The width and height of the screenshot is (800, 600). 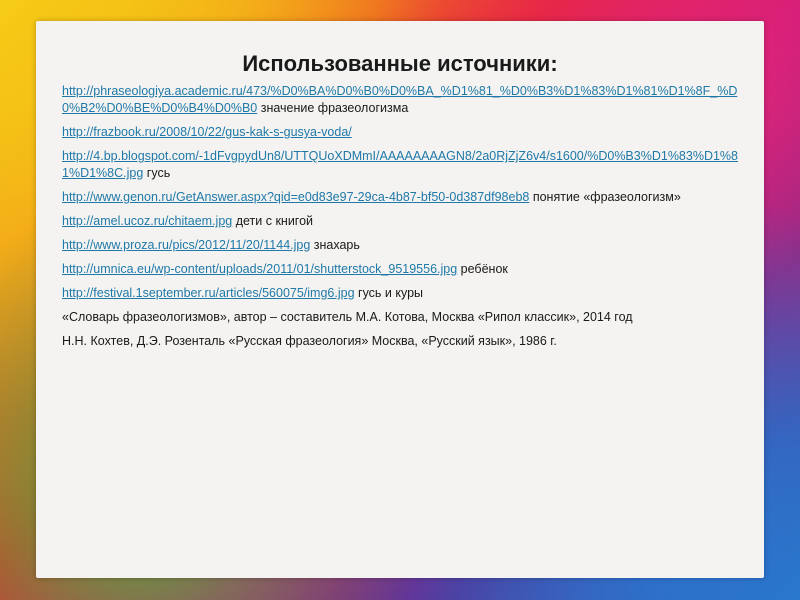 I want to click on source-description: дети с книгой, so click(x=273, y=221).